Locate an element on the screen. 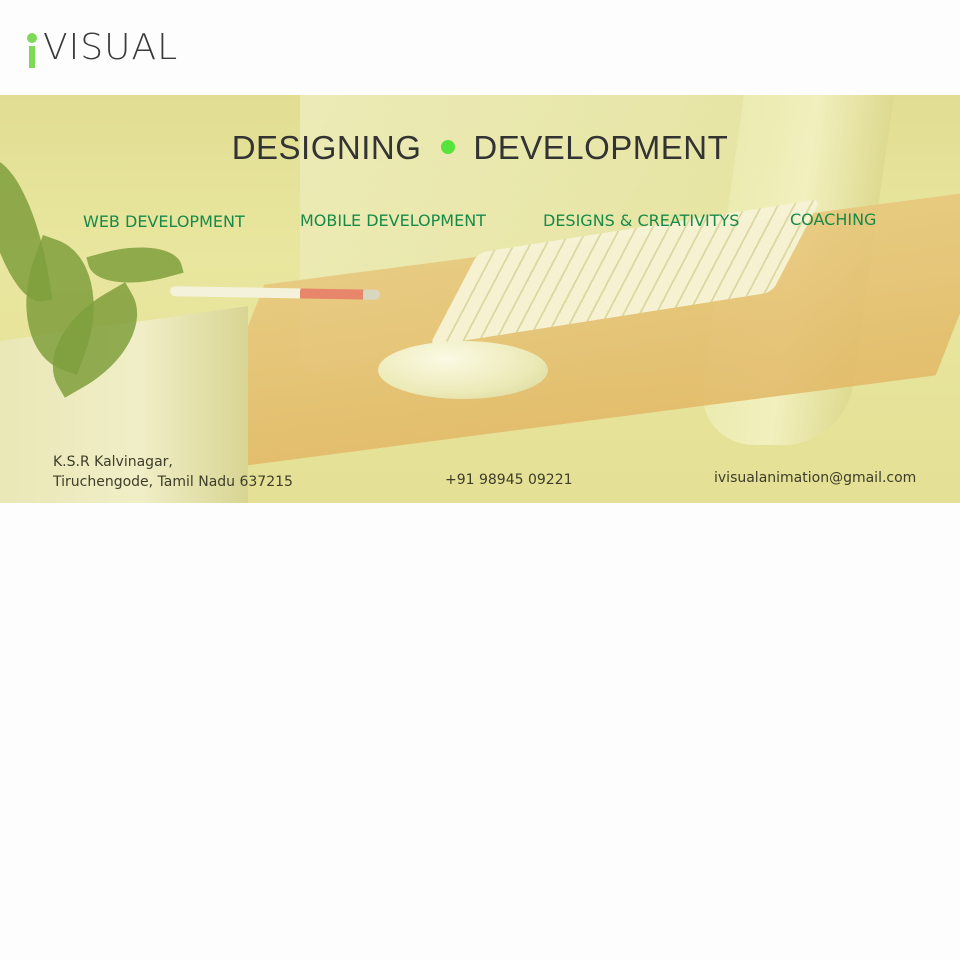 The width and height of the screenshot is (960, 960). logo-dot is located at coordinates (32, 38).